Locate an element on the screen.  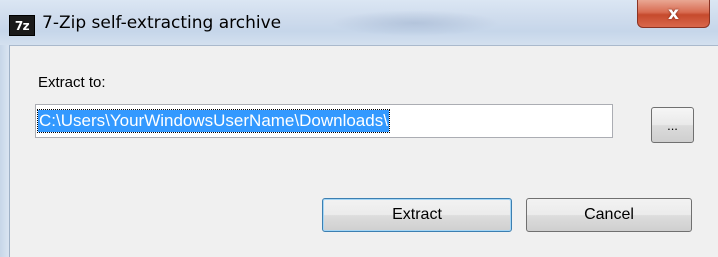
7zip-app-icon: 7z is located at coordinates (22, 25).